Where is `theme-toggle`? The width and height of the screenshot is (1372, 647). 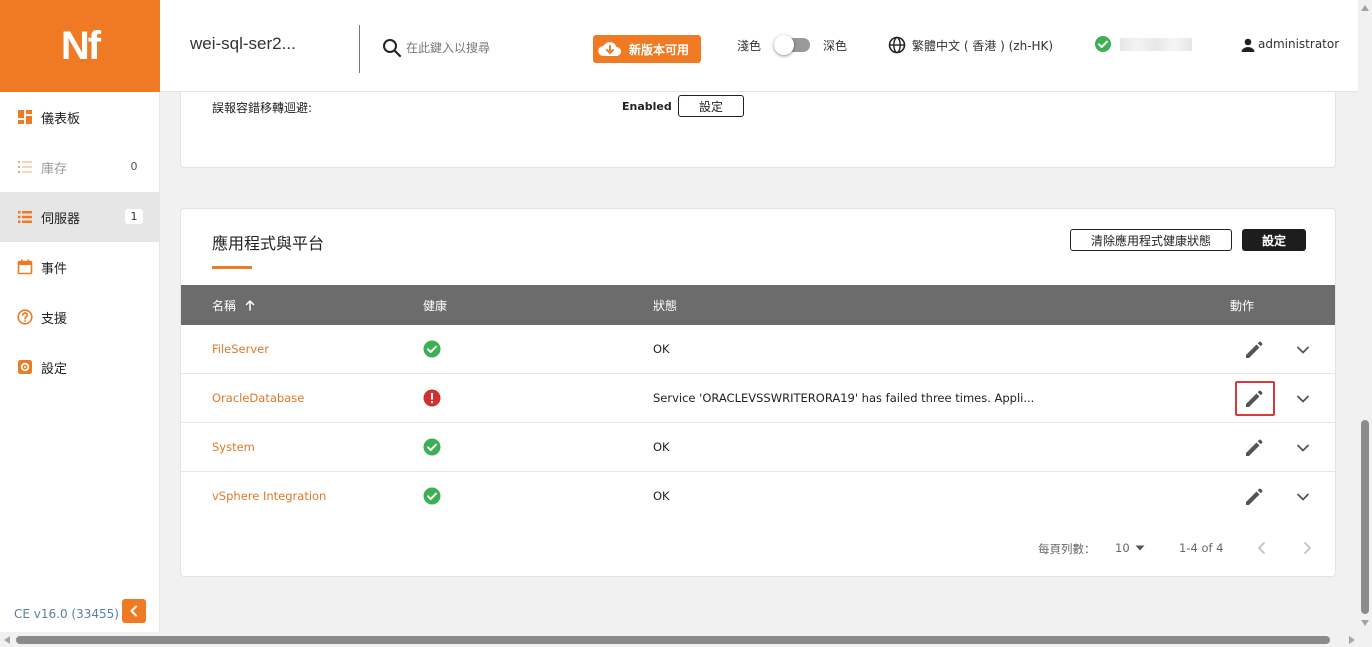 theme-toggle is located at coordinates (792, 45).